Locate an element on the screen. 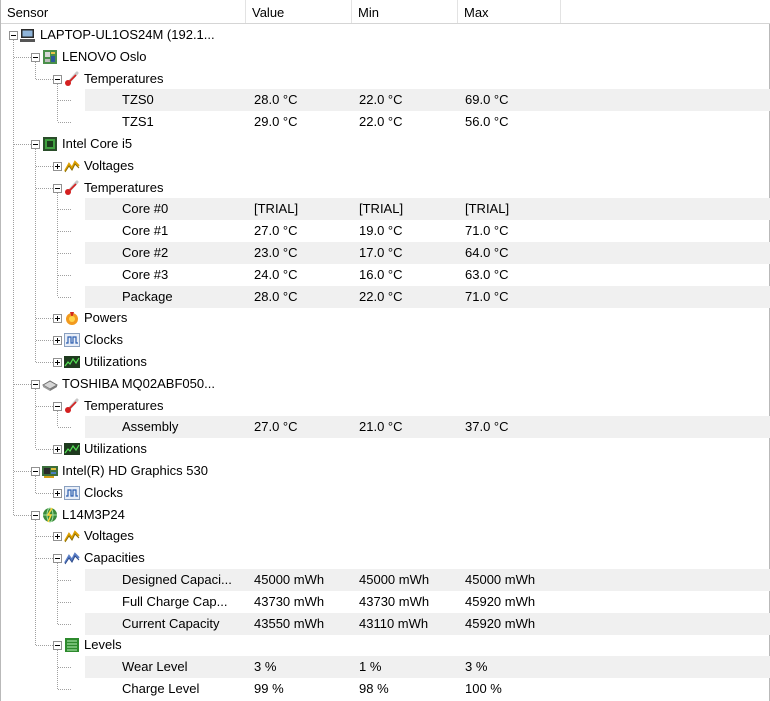 This screenshot has height=701, width=770. tree-node-cpu-temps: Temperatures is located at coordinates (385, 188).